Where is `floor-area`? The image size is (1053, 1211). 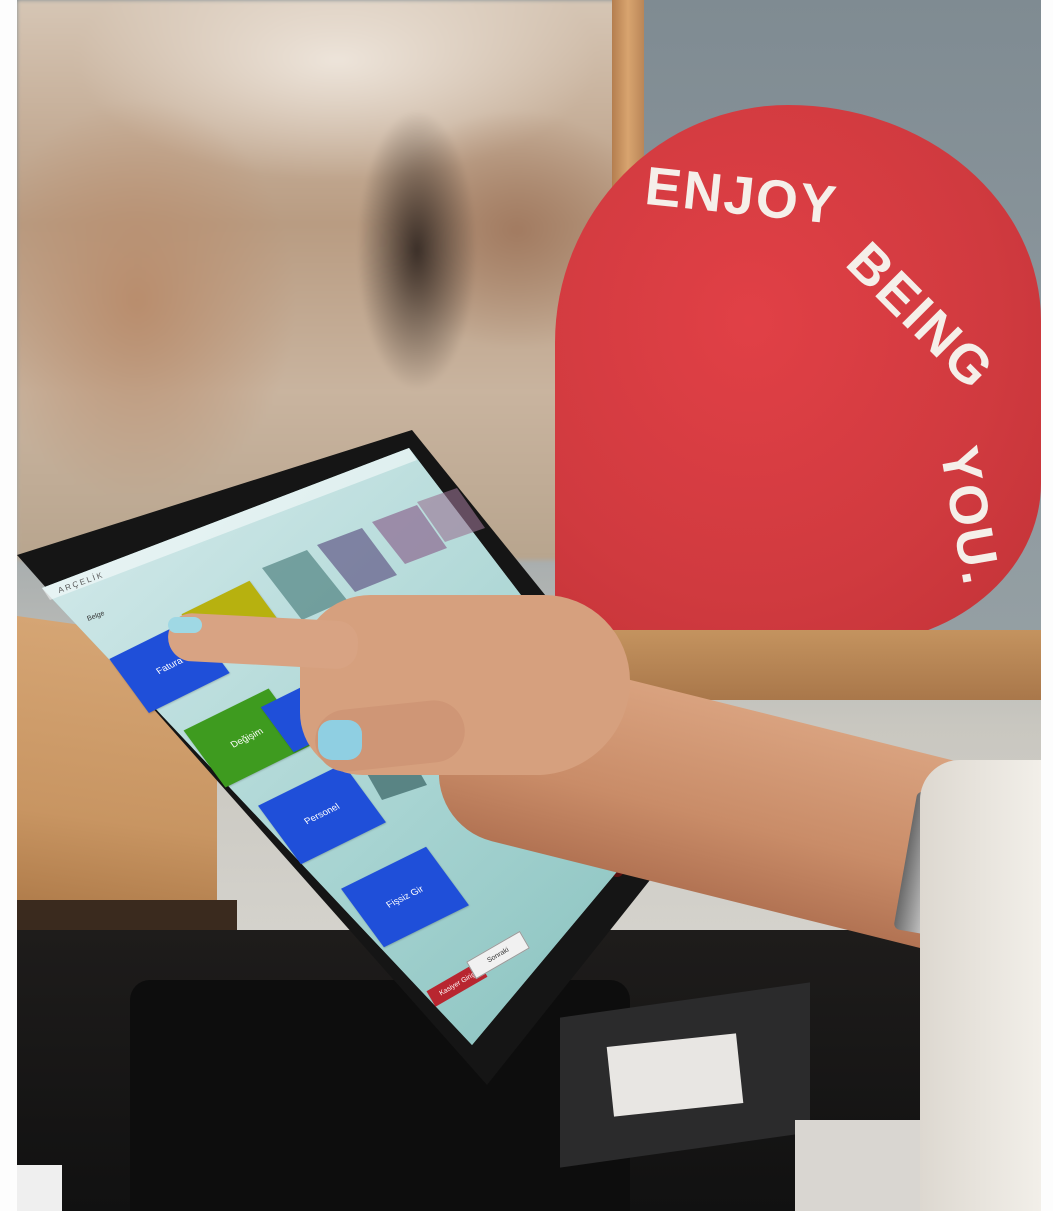 floor-area is located at coordinates (860, 1165).